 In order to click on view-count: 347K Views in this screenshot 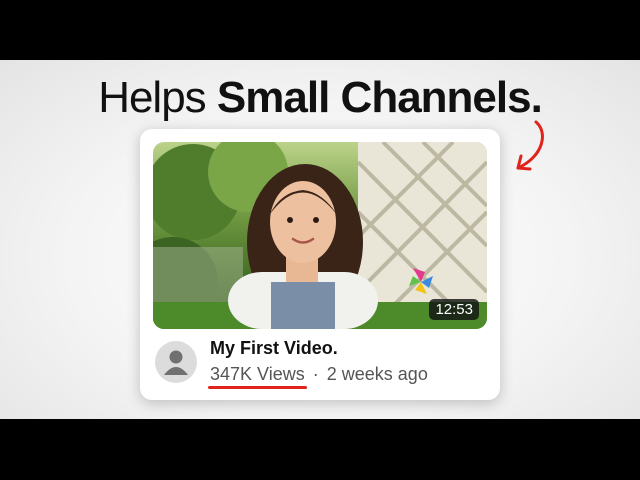, I will do `click(257, 376)`.